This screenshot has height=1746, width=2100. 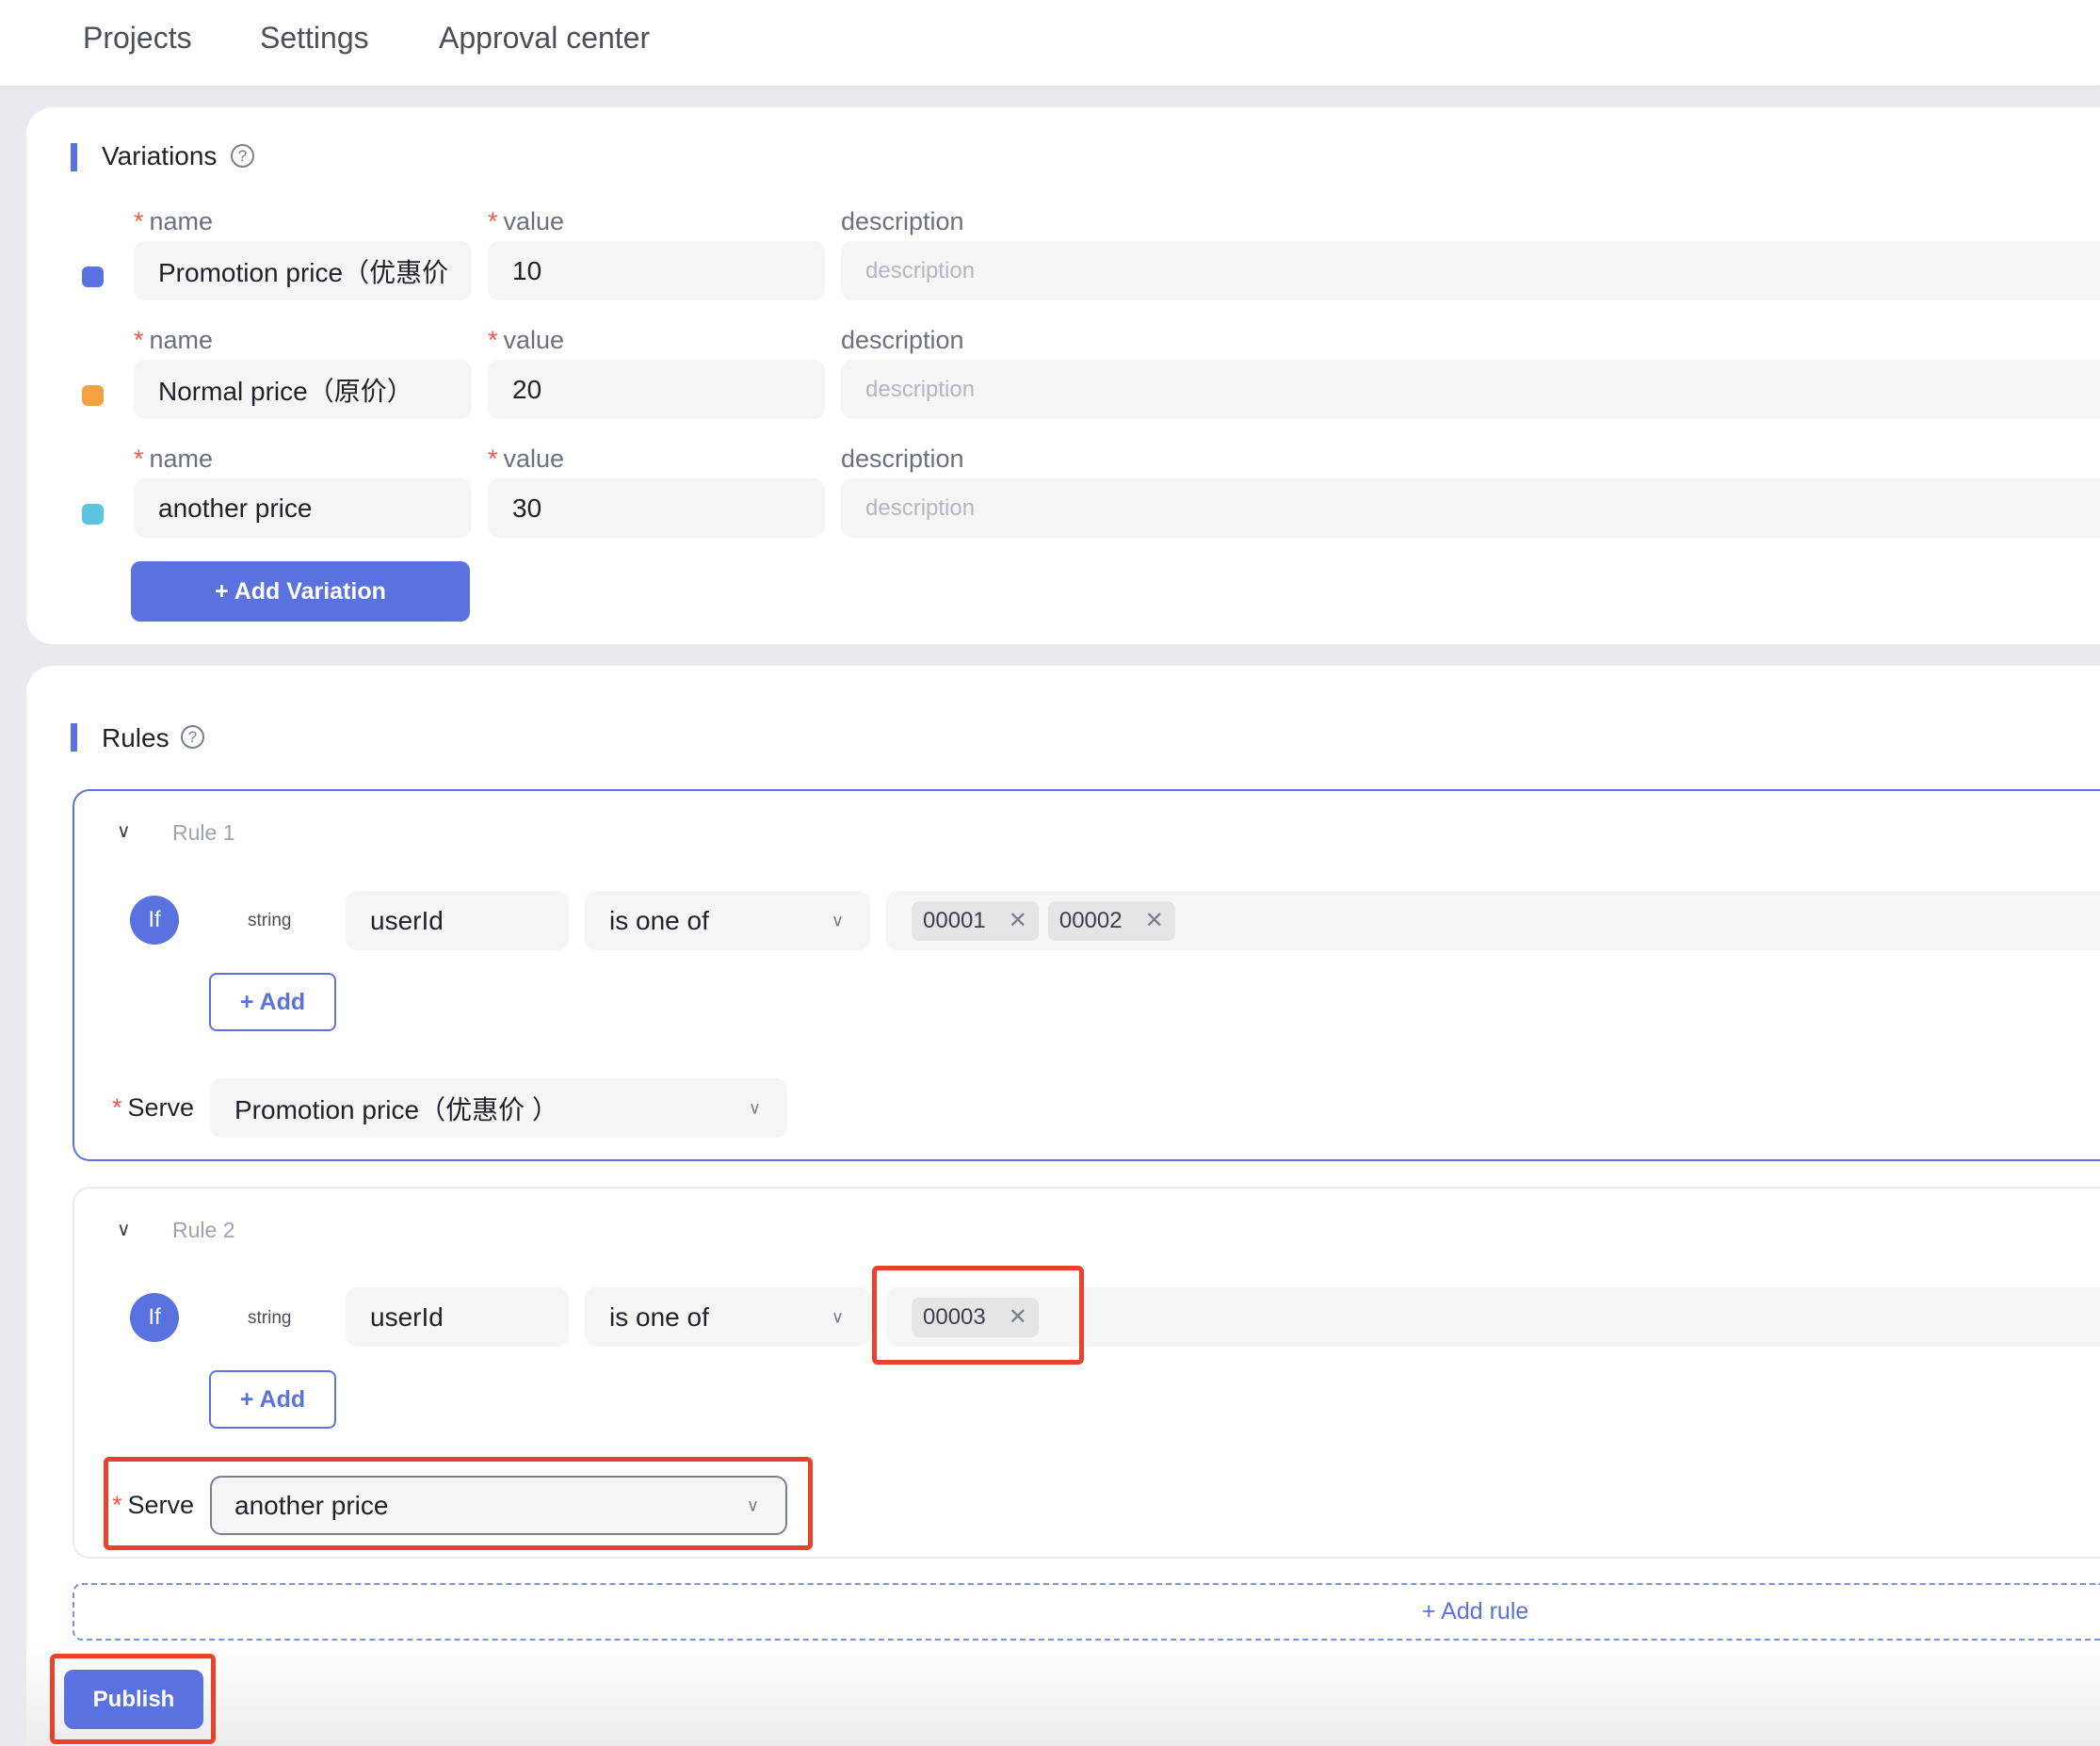 What do you see at coordinates (1050, 43) in the screenshot?
I see `top-nav: Projects Settings Approval center` at bounding box center [1050, 43].